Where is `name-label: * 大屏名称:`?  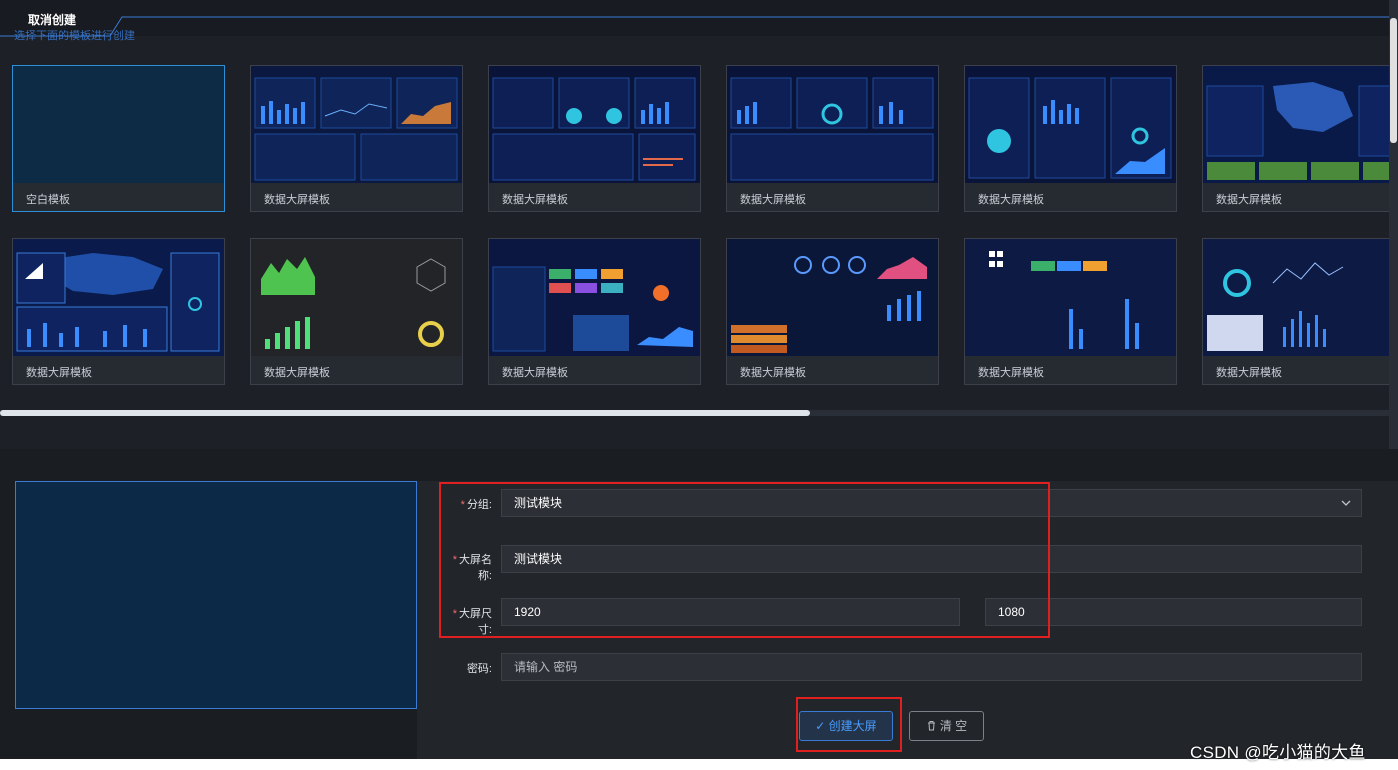 name-label: * 大屏名称: is located at coordinates (472, 568).